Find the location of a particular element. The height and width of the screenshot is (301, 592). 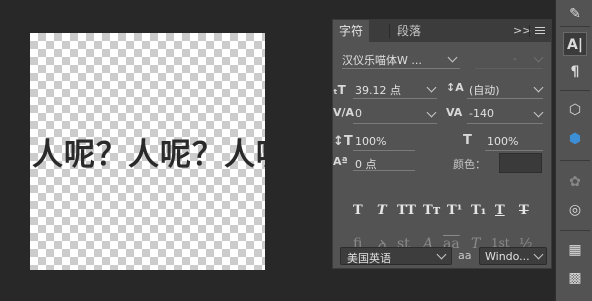

superscript-button: T¹ is located at coordinates (454, 210).